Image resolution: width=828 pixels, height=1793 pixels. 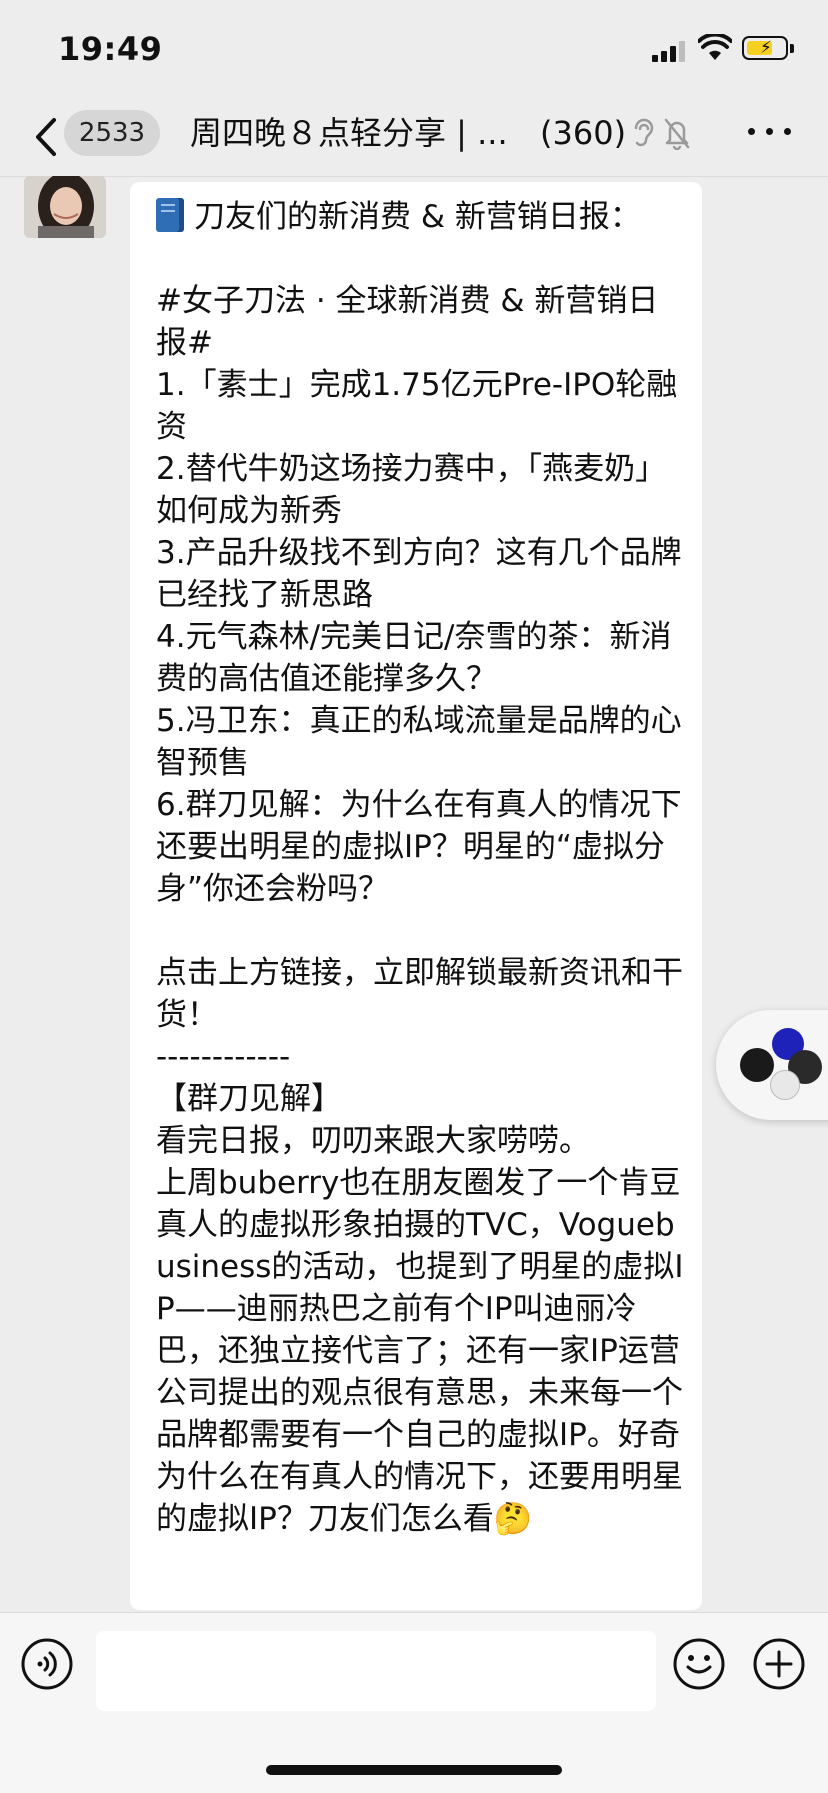 What do you see at coordinates (644, 132) in the screenshot?
I see `ear-icon` at bounding box center [644, 132].